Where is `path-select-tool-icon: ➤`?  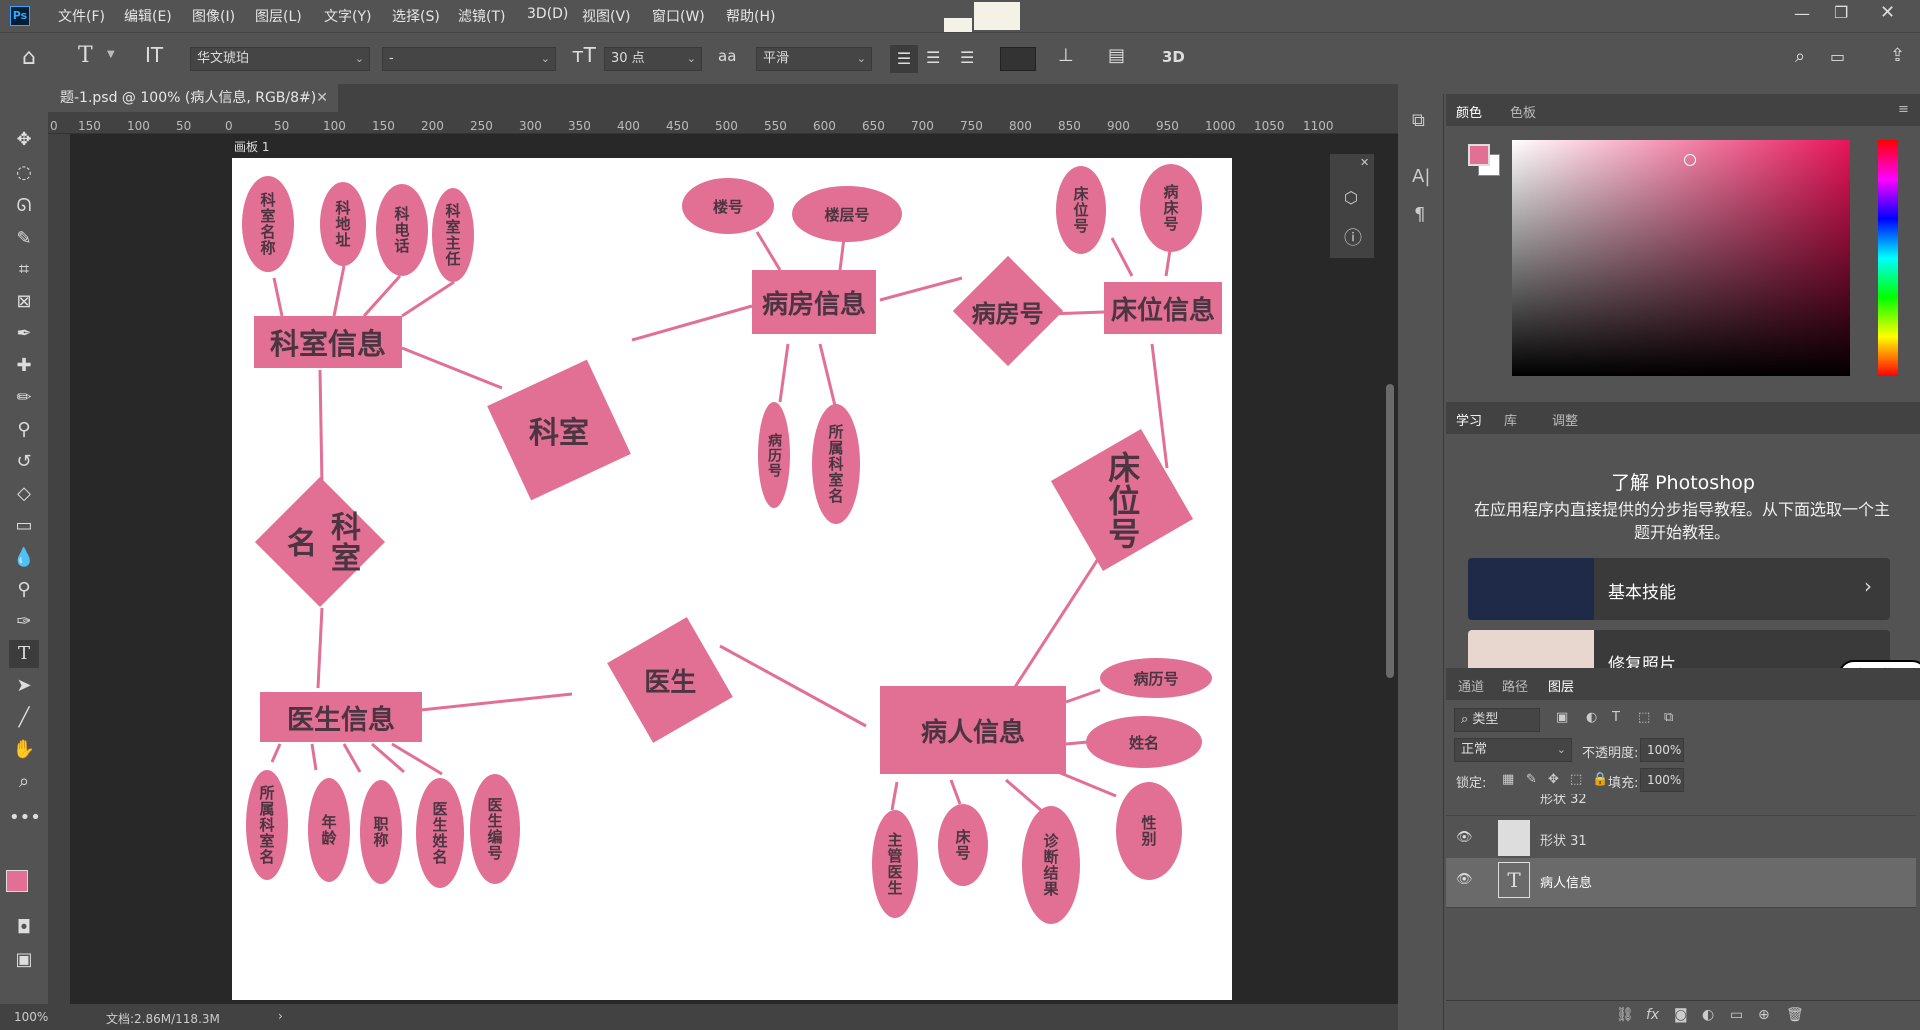
path-select-tool-icon: ➤ is located at coordinates (24, 686).